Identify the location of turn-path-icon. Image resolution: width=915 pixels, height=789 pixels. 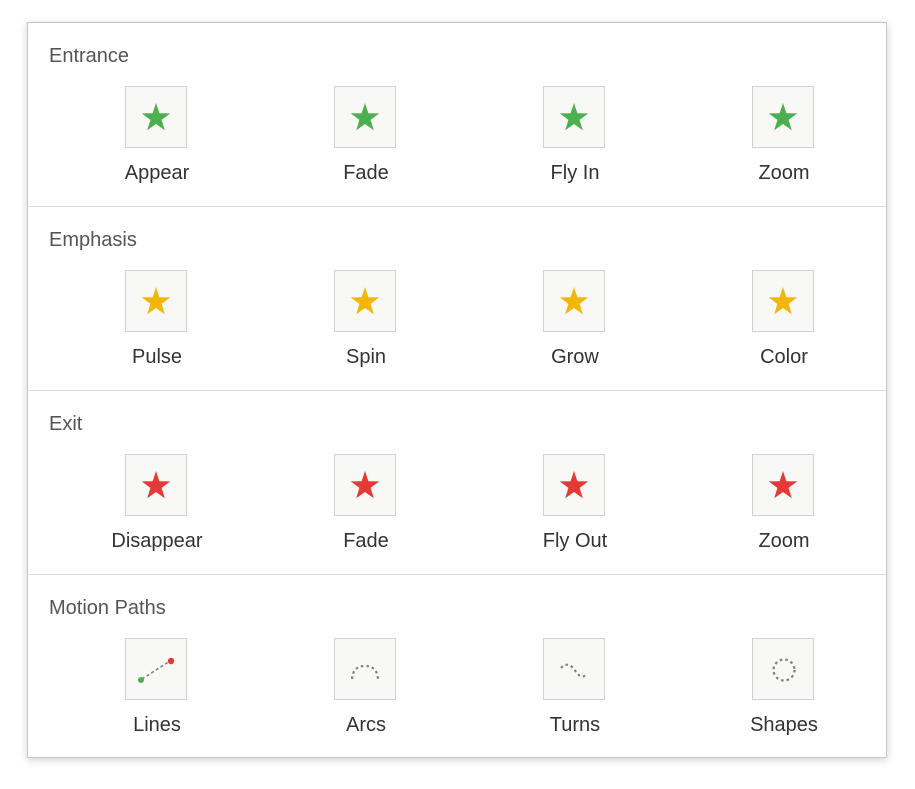
(574, 670).